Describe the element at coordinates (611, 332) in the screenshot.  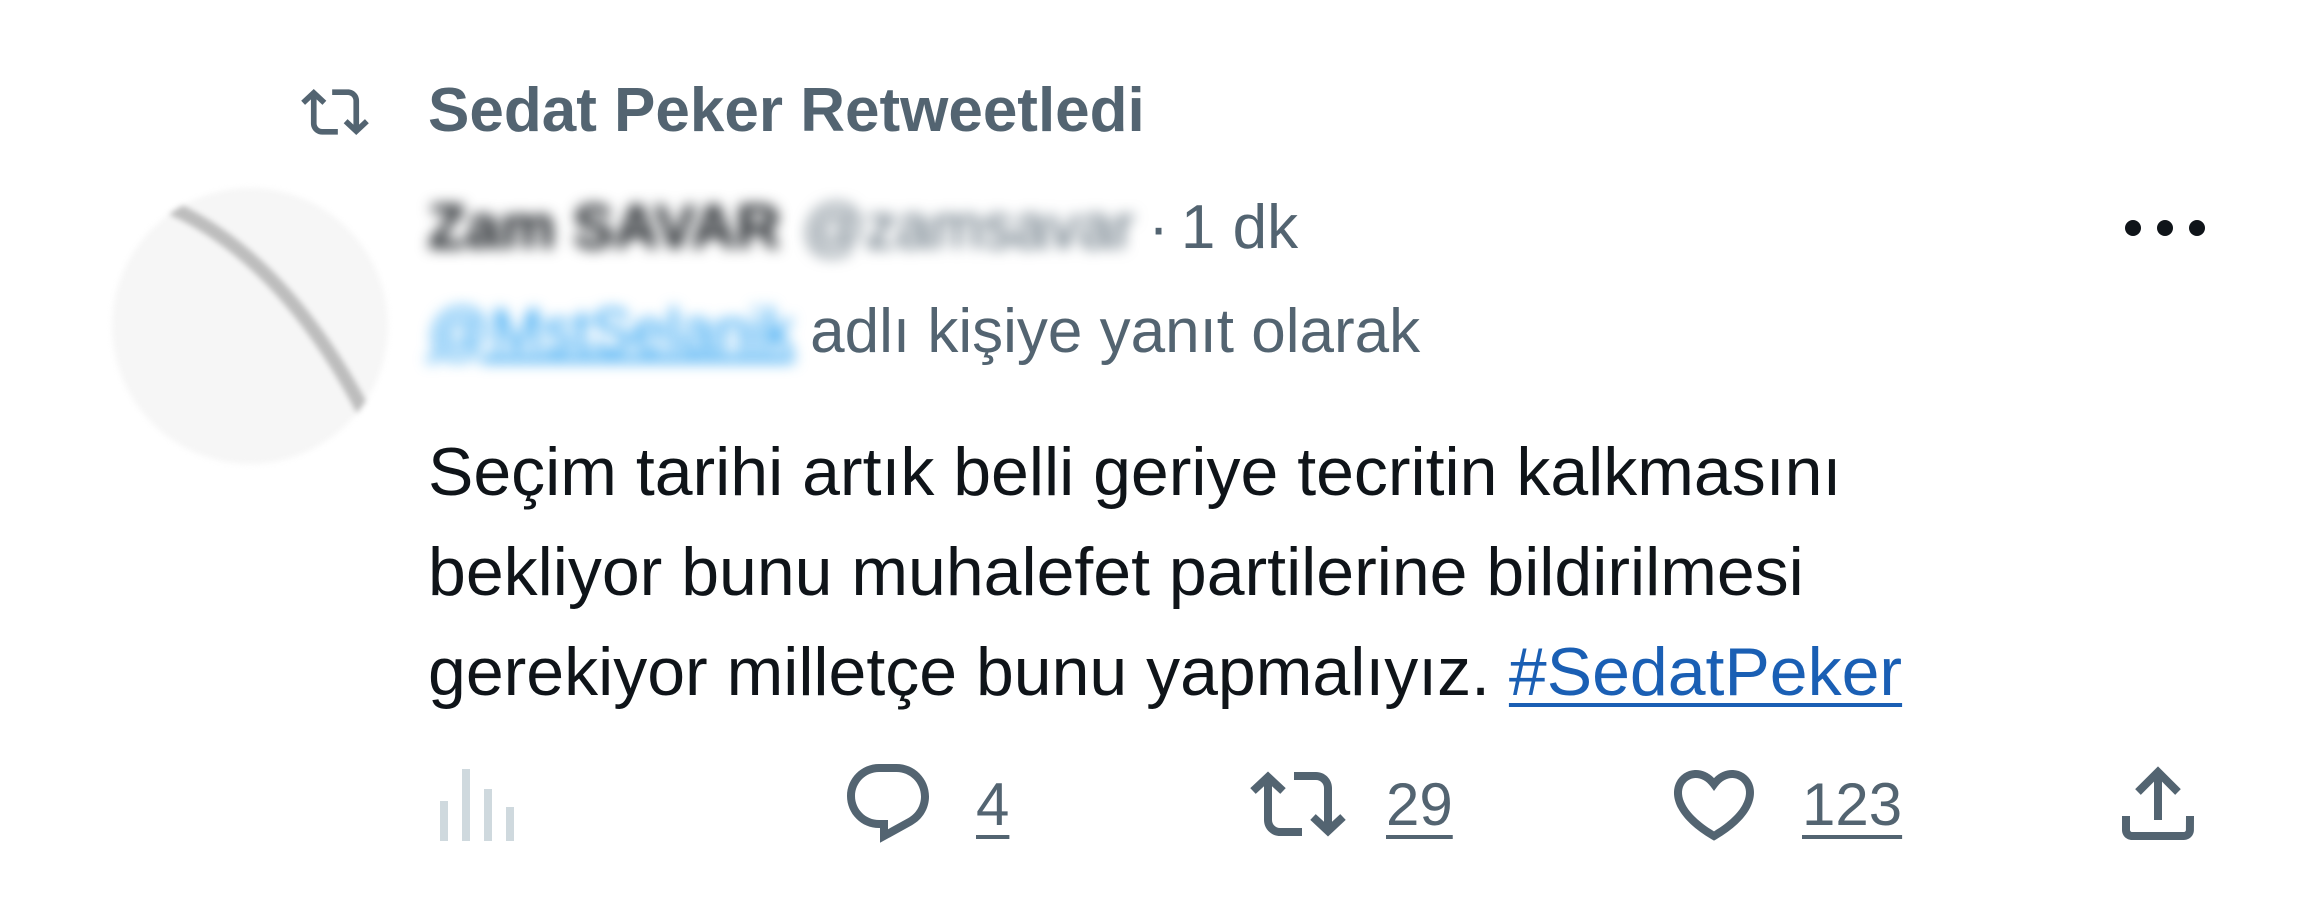
I see `reply-to-handle-link: @MstSelanik` at that location.